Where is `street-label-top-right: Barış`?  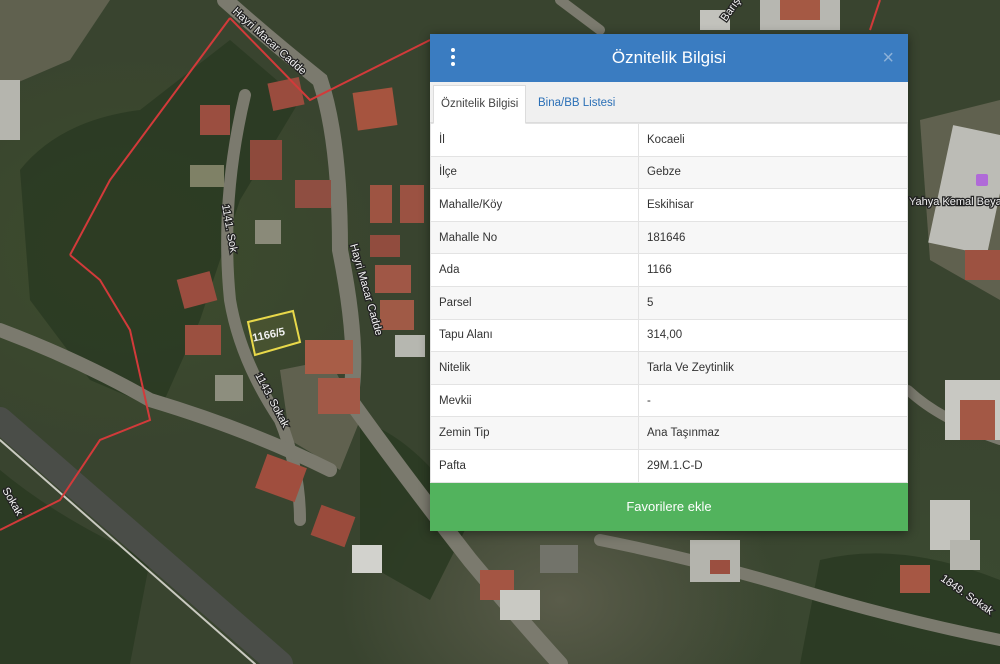 street-label-top-right: Barış is located at coordinates (731, 12).